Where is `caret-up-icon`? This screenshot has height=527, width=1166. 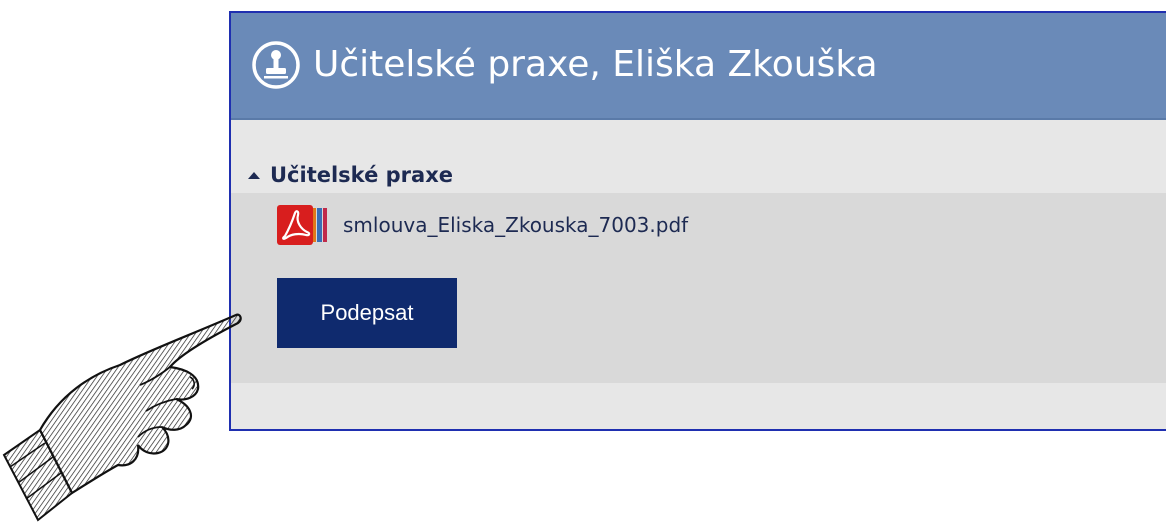 caret-up-icon is located at coordinates (254, 175).